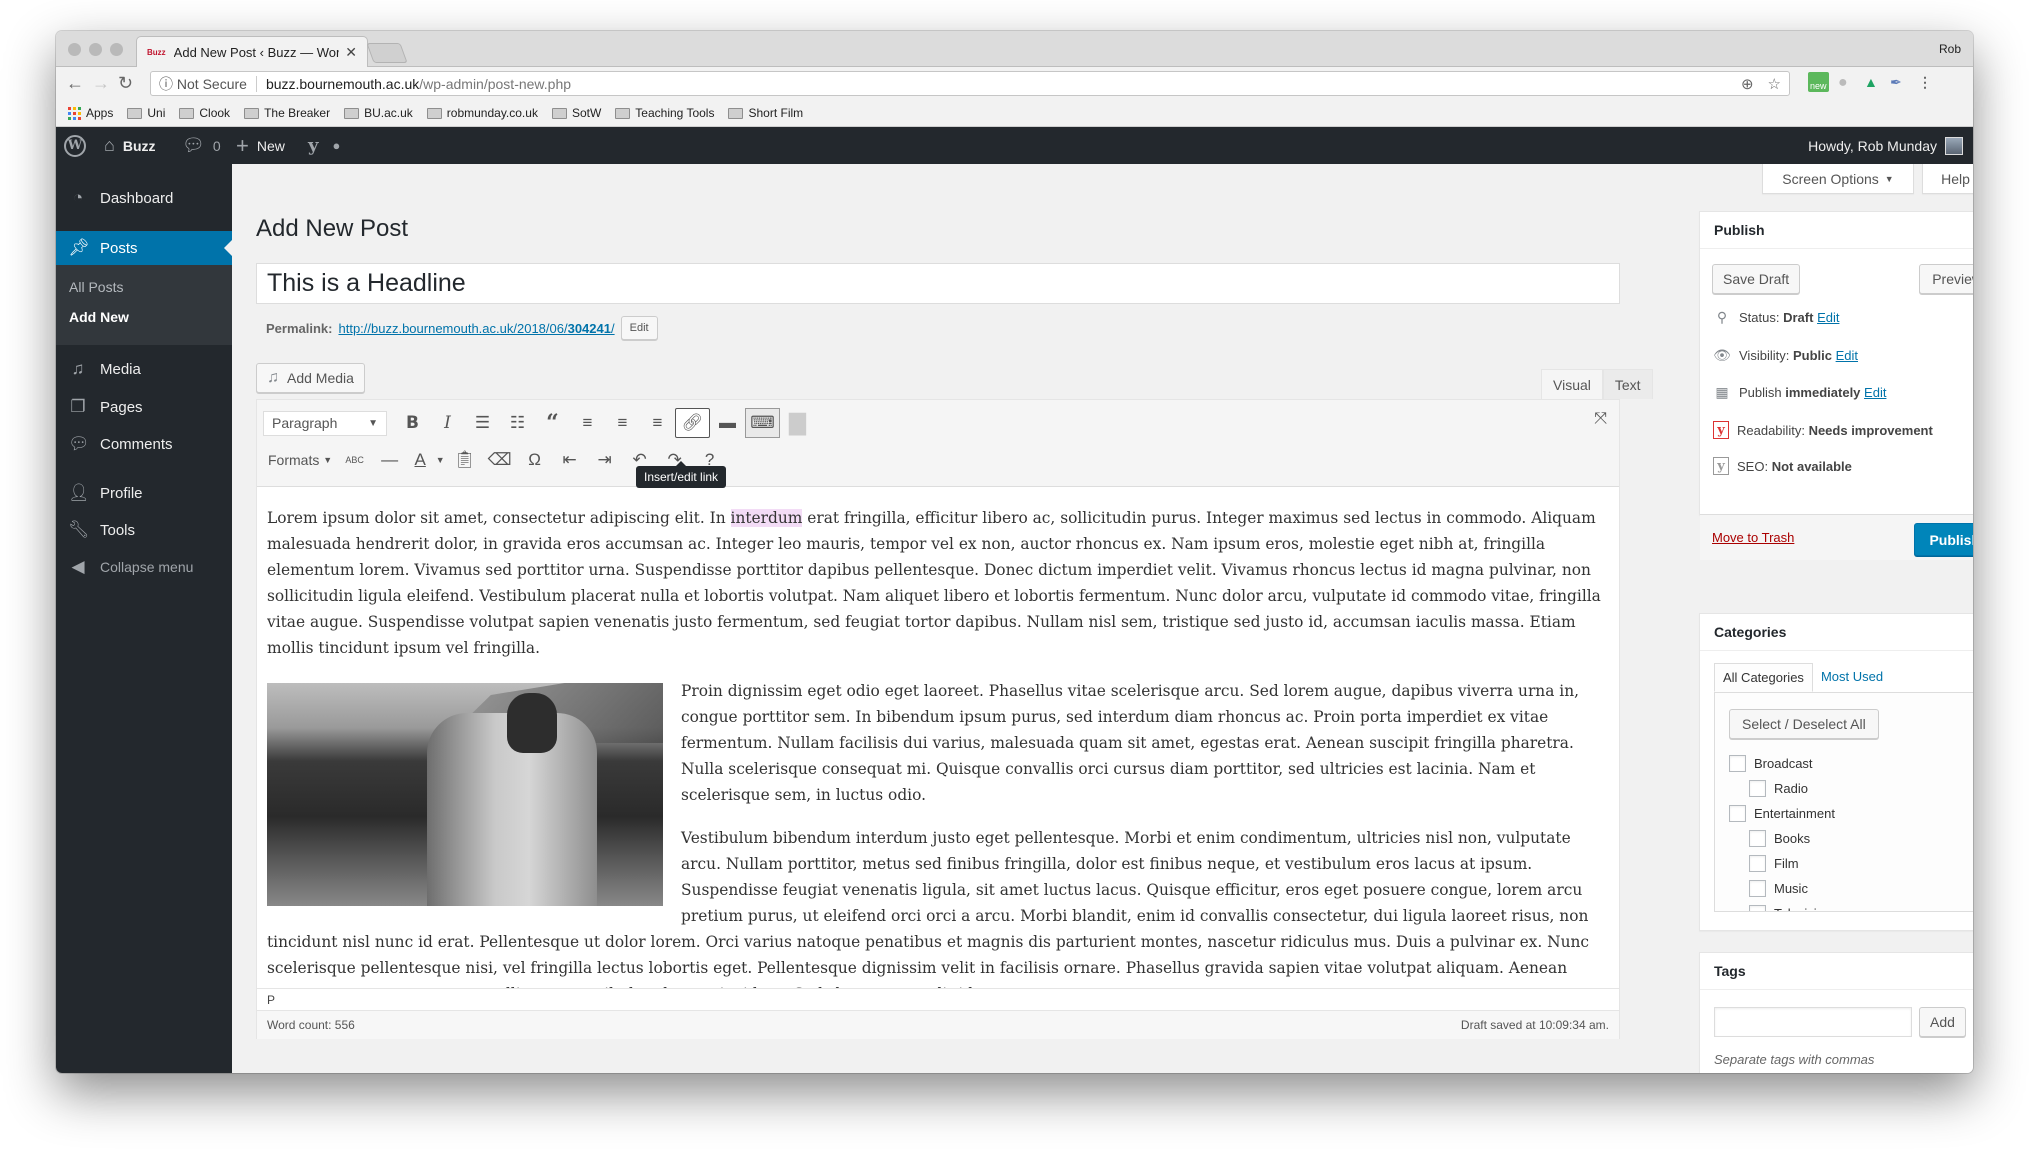 Image resolution: width=2029 pixels, height=1154 pixels. I want to click on tab-all-categories: All Categories, so click(1763, 677).